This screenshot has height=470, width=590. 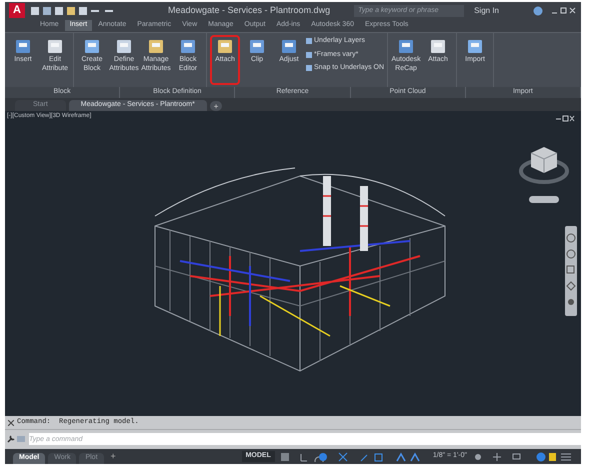 I want to click on ucs-dropdown, so click(x=544, y=199).